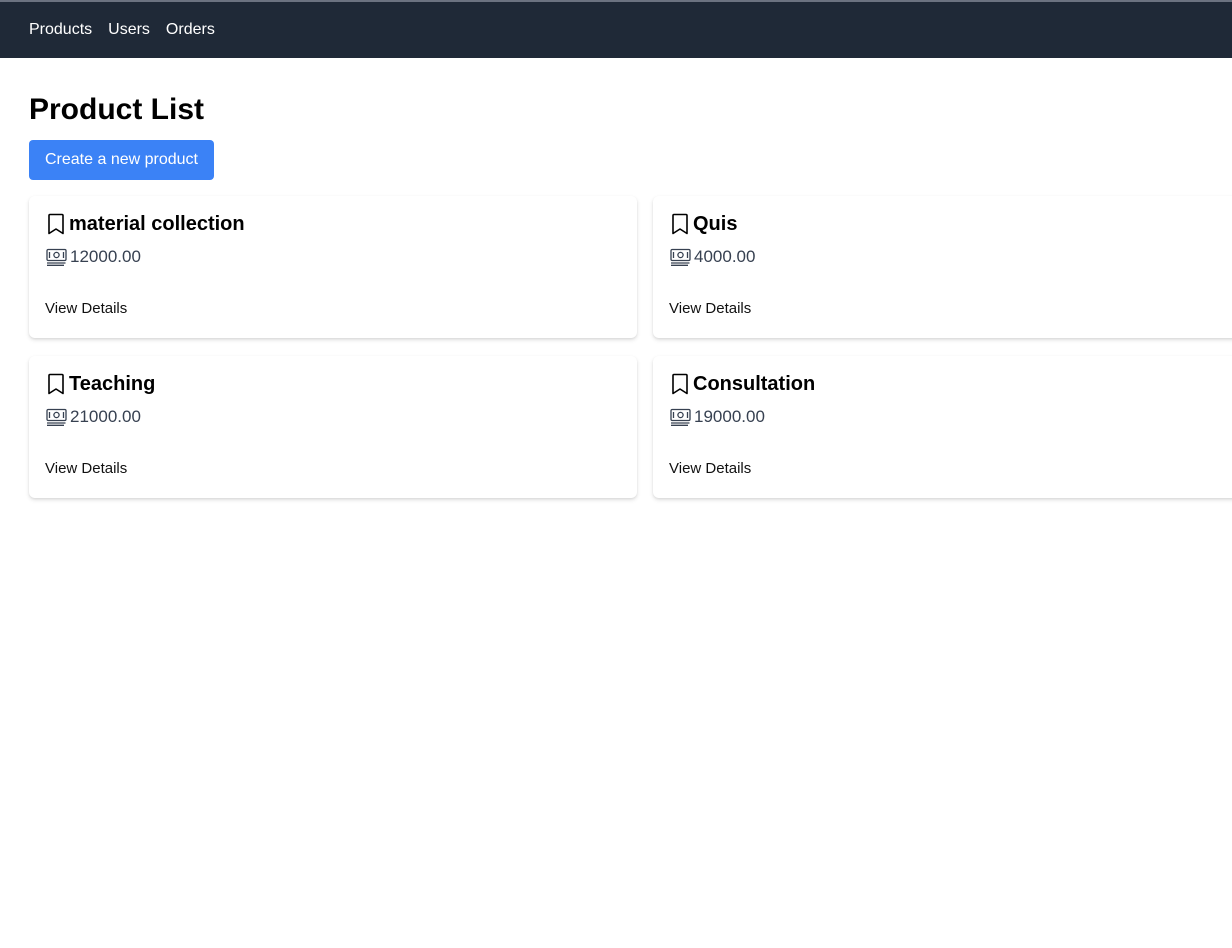 The width and height of the screenshot is (1232, 948). I want to click on create-product-button: Create a new product, so click(121, 160).